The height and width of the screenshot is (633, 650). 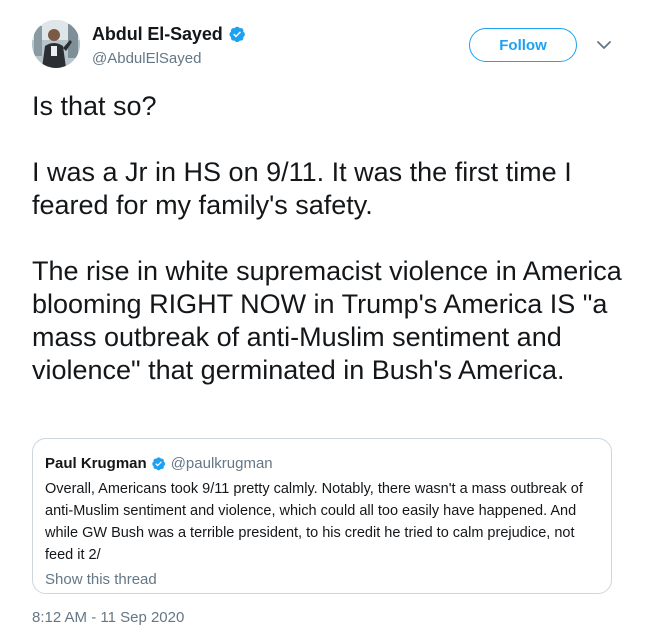 What do you see at coordinates (169, 58) in the screenshot?
I see `author-handle: @AbdulElSayed` at bounding box center [169, 58].